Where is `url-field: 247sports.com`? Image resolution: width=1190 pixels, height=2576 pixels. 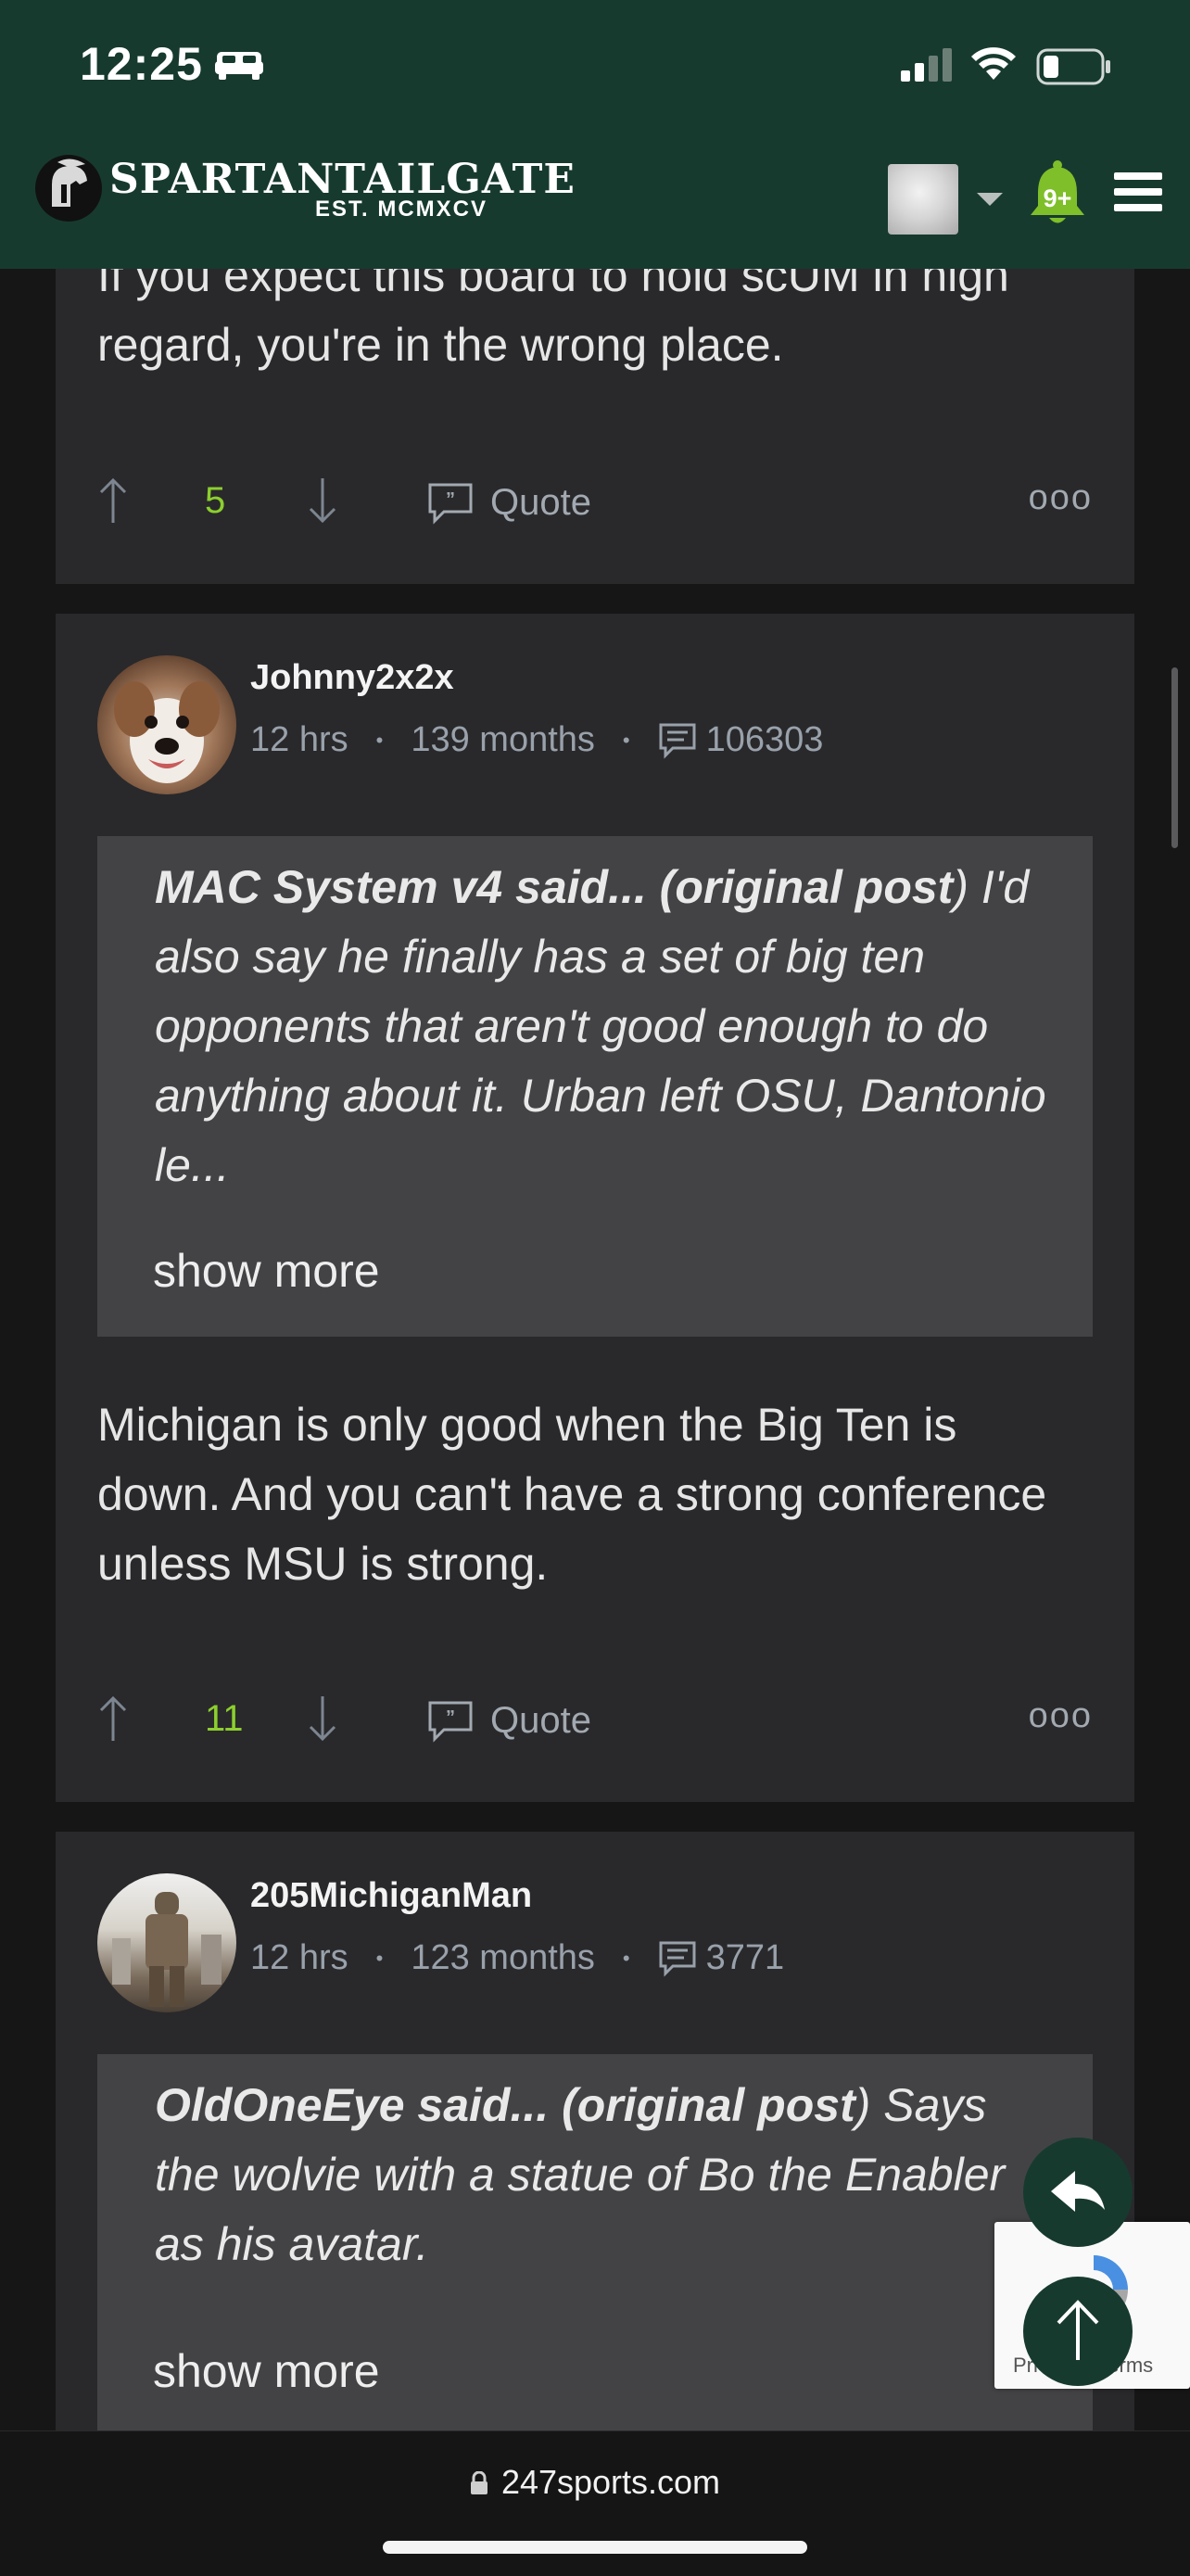 url-field: 247sports.com is located at coordinates (595, 2483).